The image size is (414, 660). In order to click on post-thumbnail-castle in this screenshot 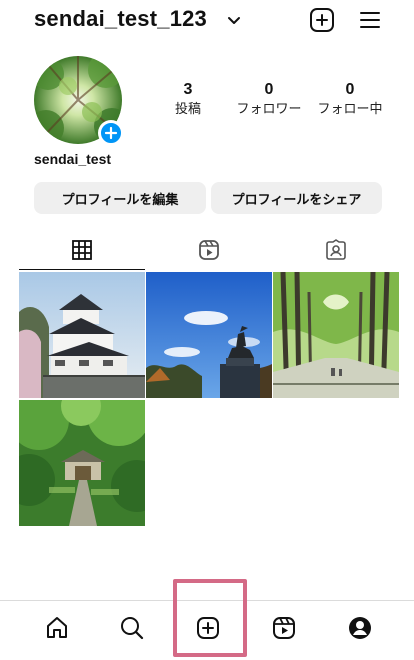, I will do `click(82, 335)`.